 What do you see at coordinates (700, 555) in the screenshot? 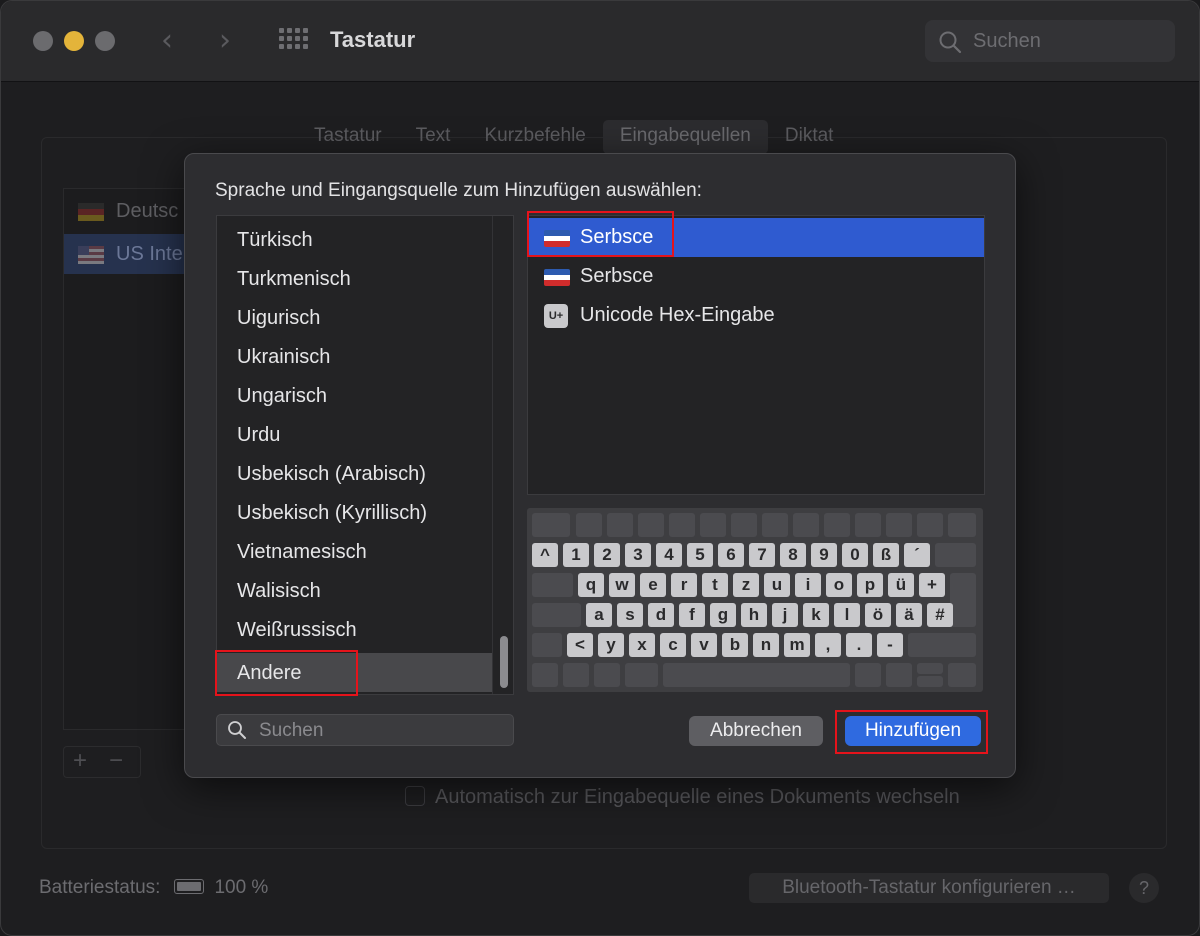
I see `keyboard-key: 5` at bounding box center [700, 555].